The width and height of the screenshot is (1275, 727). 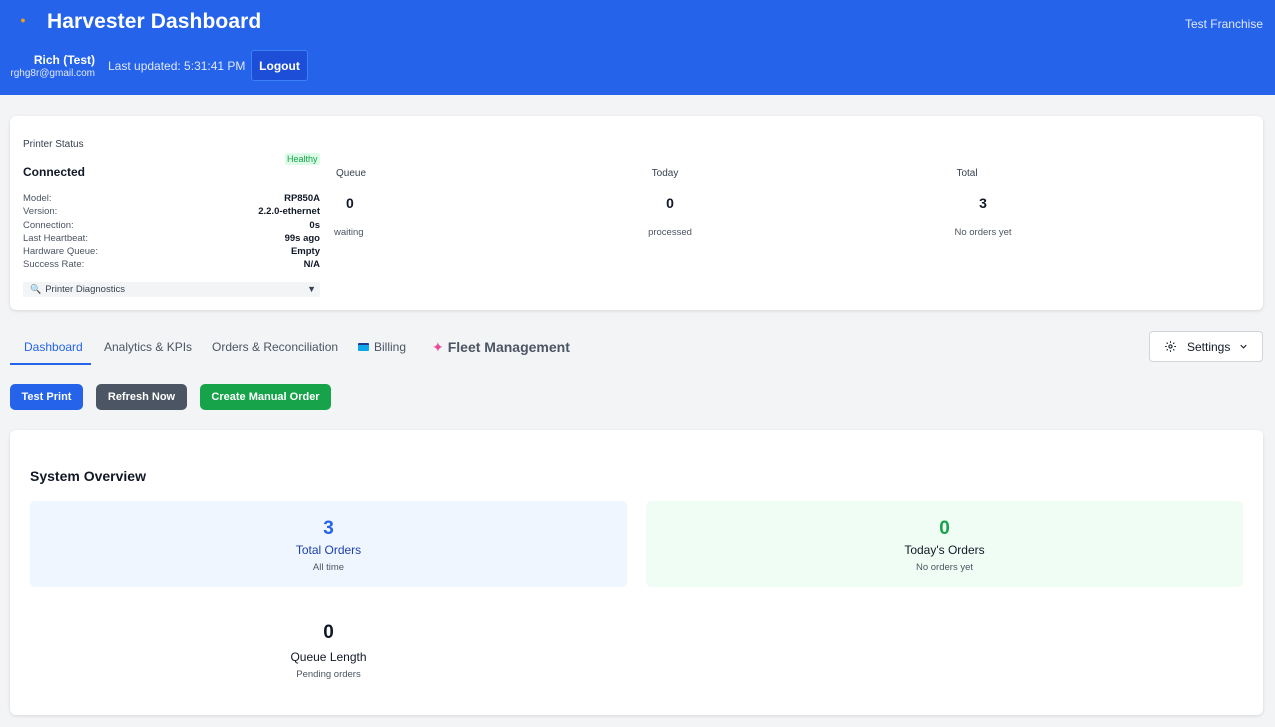 I want to click on active-tab-indicator, so click(x=50, y=364).